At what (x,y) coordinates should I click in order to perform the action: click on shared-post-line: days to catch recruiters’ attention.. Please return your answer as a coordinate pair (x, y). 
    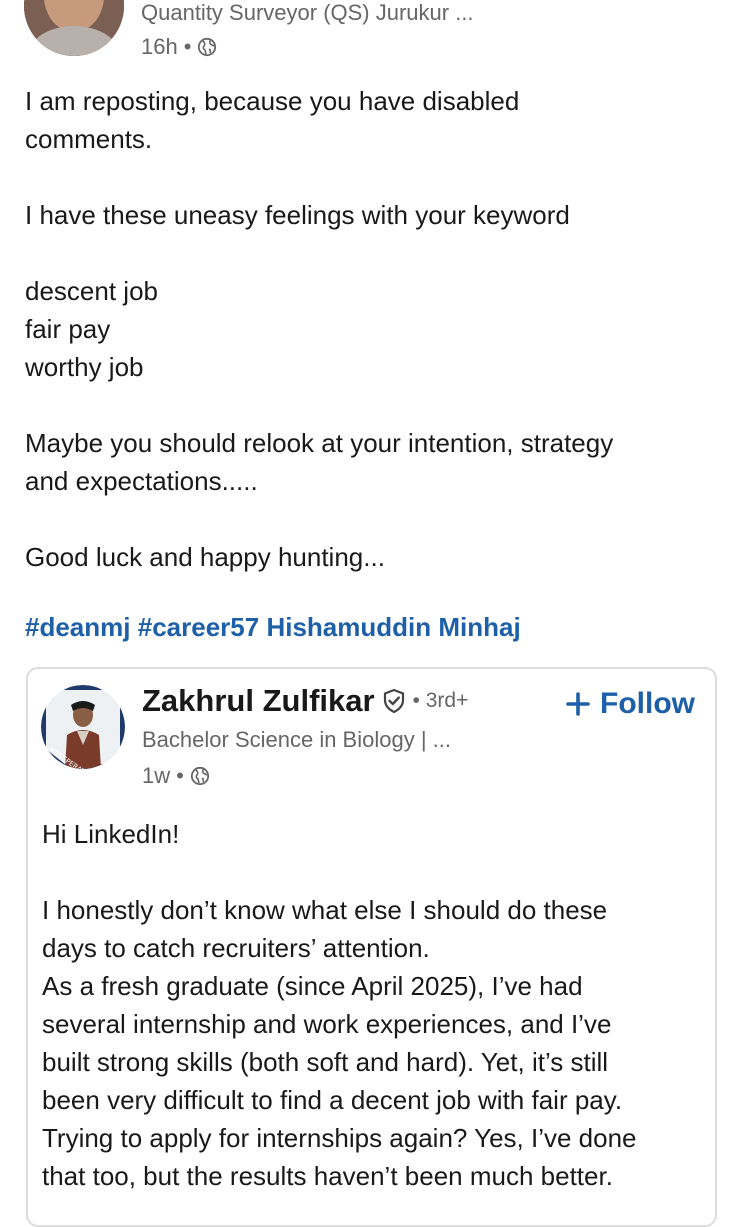
    Looking at the image, I should click on (236, 948).